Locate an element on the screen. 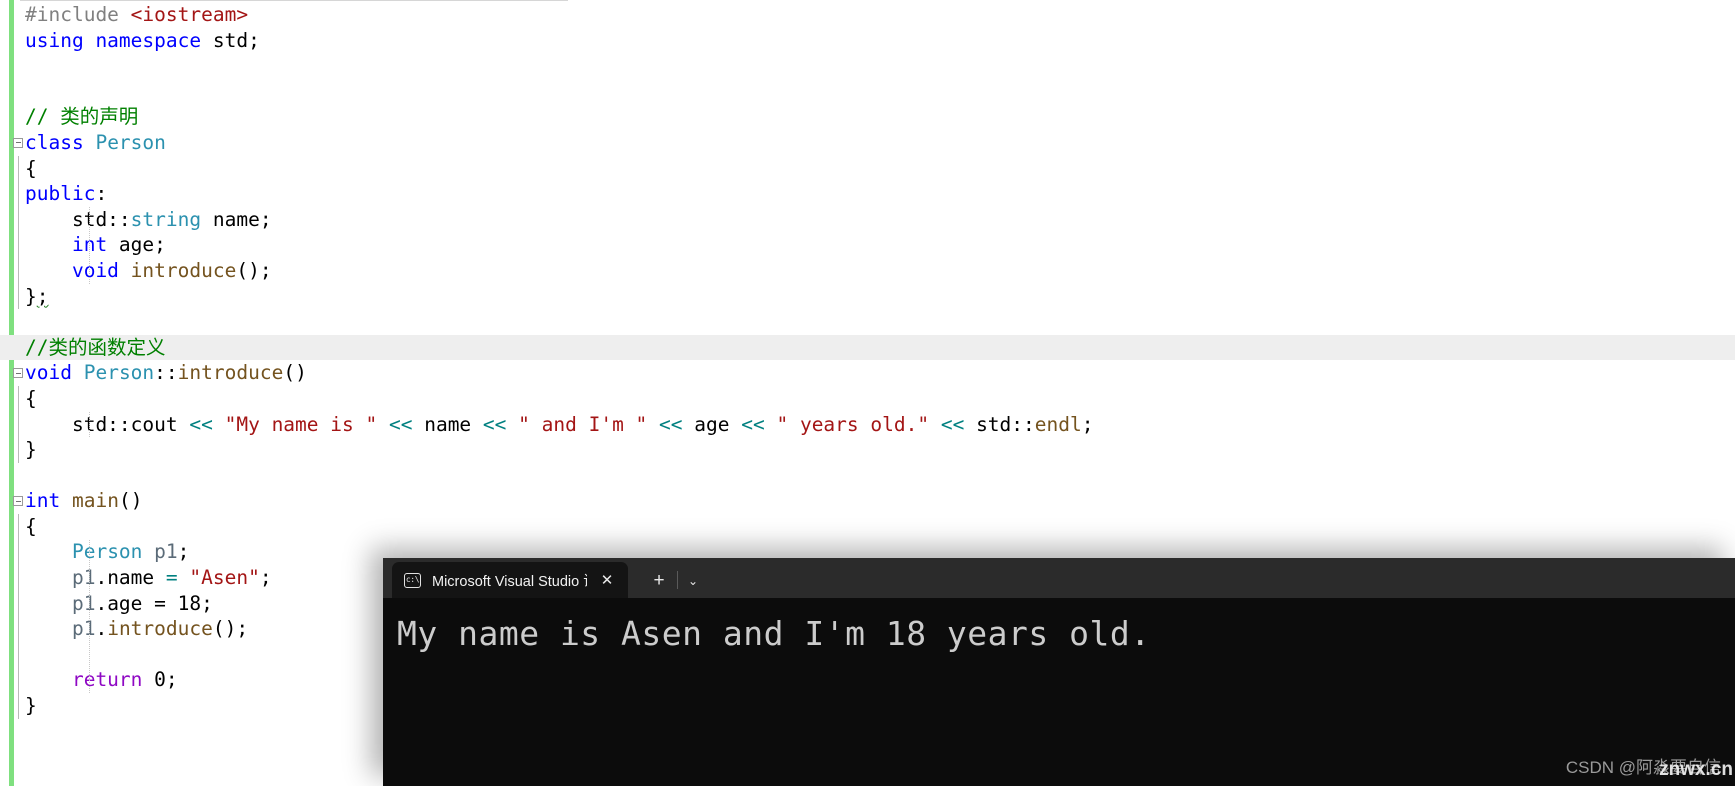  code-line: void Person::introduce() is located at coordinates (867, 373).